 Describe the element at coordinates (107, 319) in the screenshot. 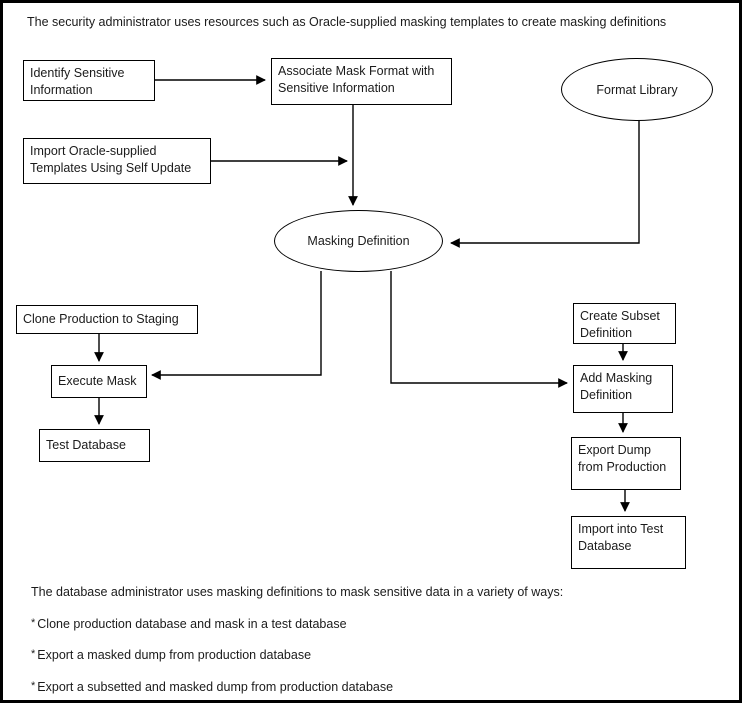

I see `node-clone-production-to-staging: Clone Production to Staging` at that location.